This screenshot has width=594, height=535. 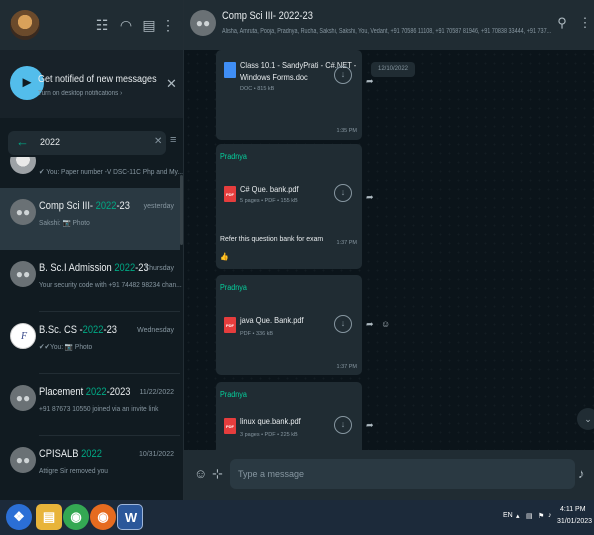 What do you see at coordinates (84, 206) in the screenshot?
I see `chat-name: Comp Sci III- 2022-23` at bounding box center [84, 206].